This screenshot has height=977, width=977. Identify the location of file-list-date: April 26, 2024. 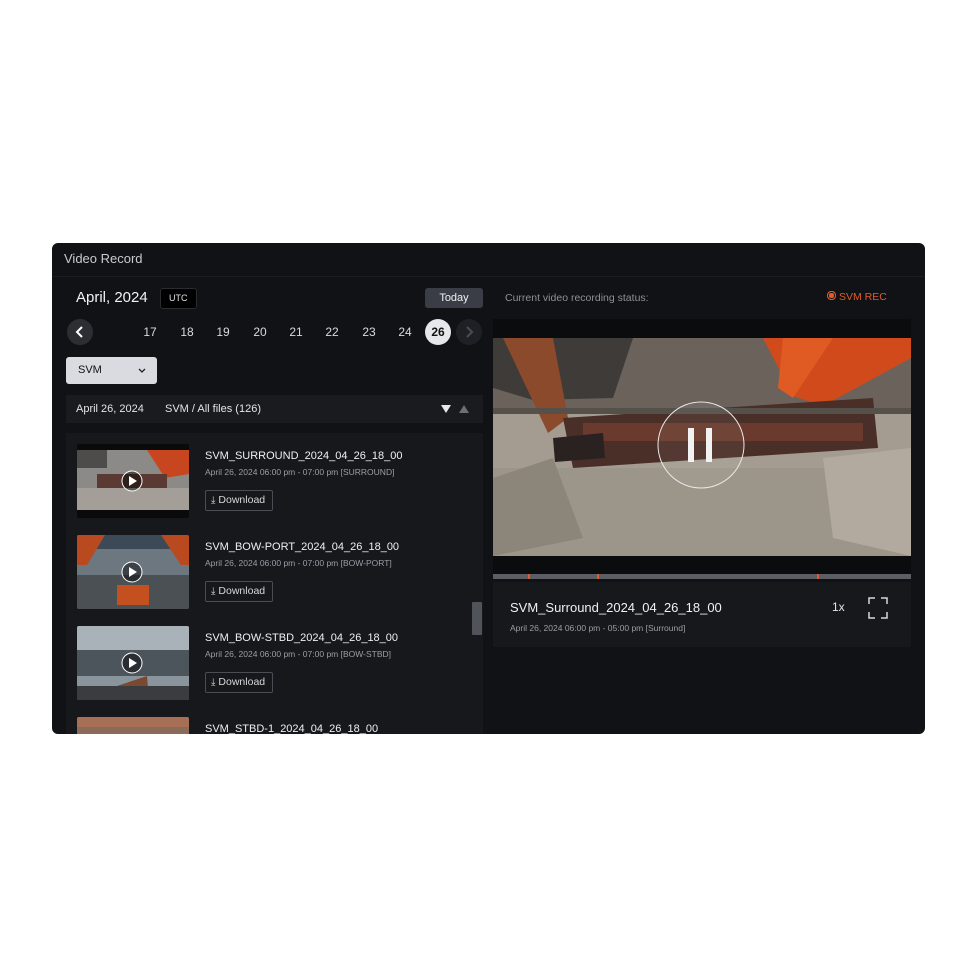
(110, 409).